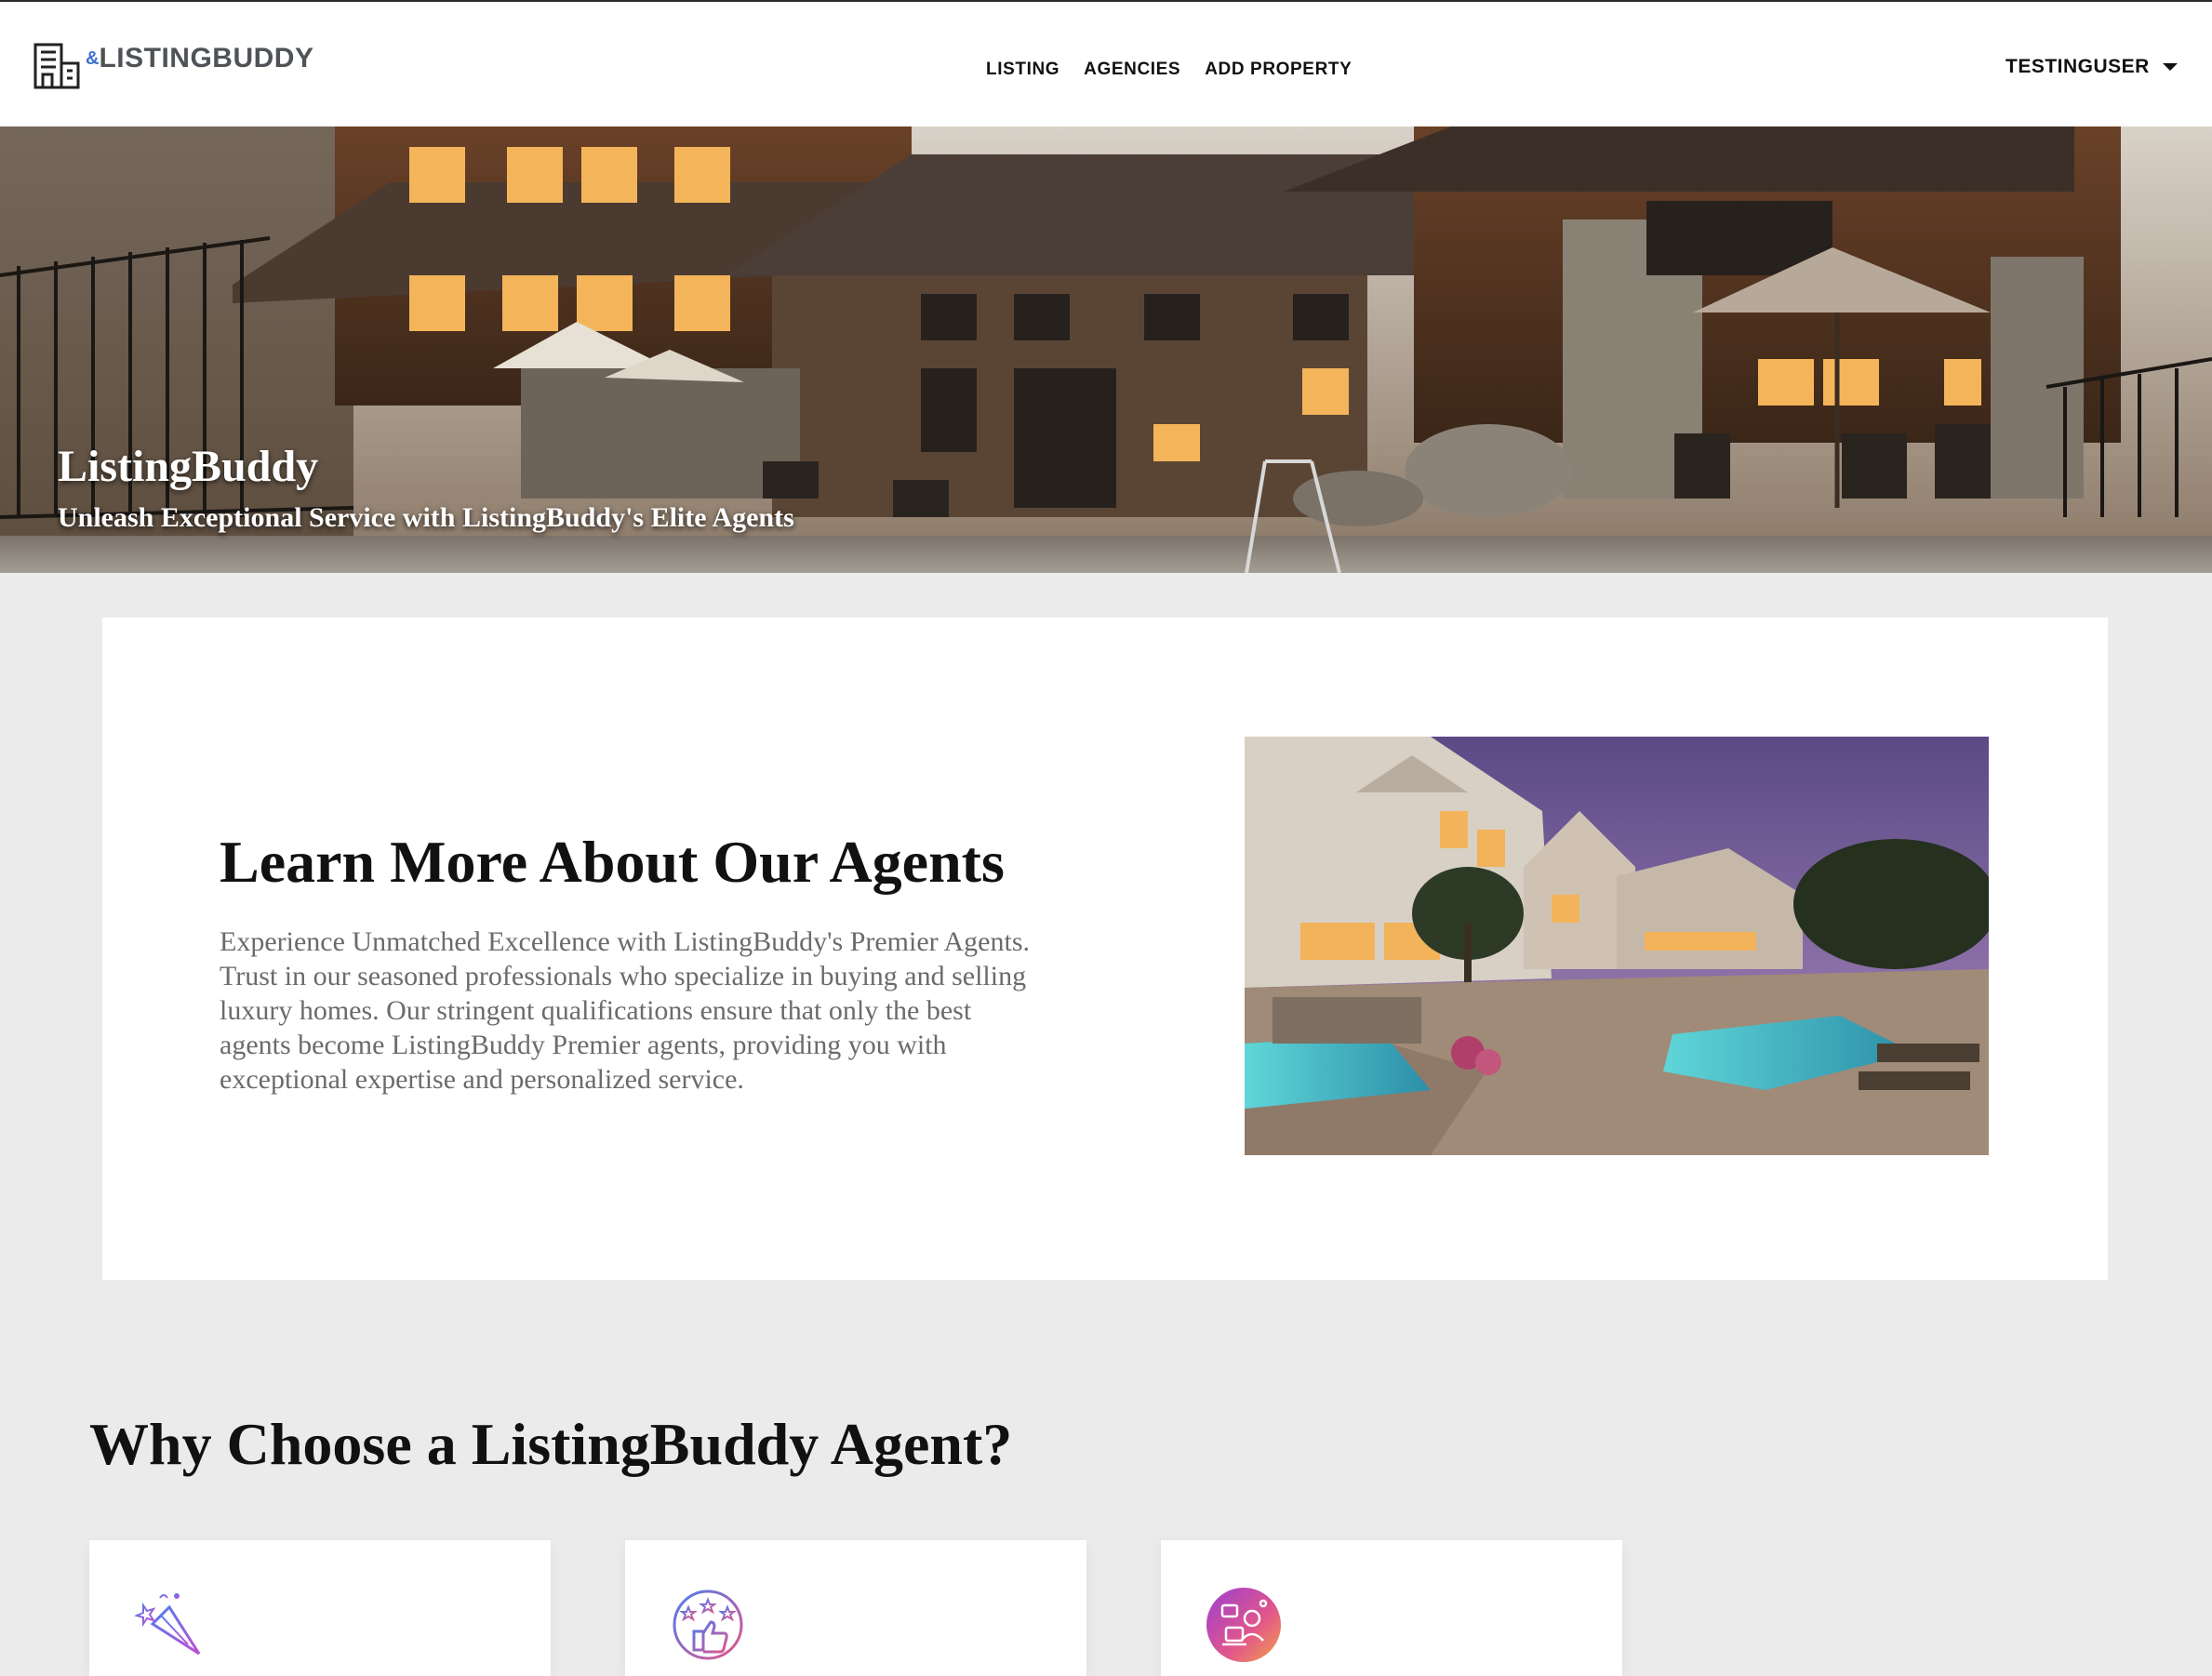  What do you see at coordinates (172, 1625) in the screenshot?
I see `party-popper-icon` at bounding box center [172, 1625].